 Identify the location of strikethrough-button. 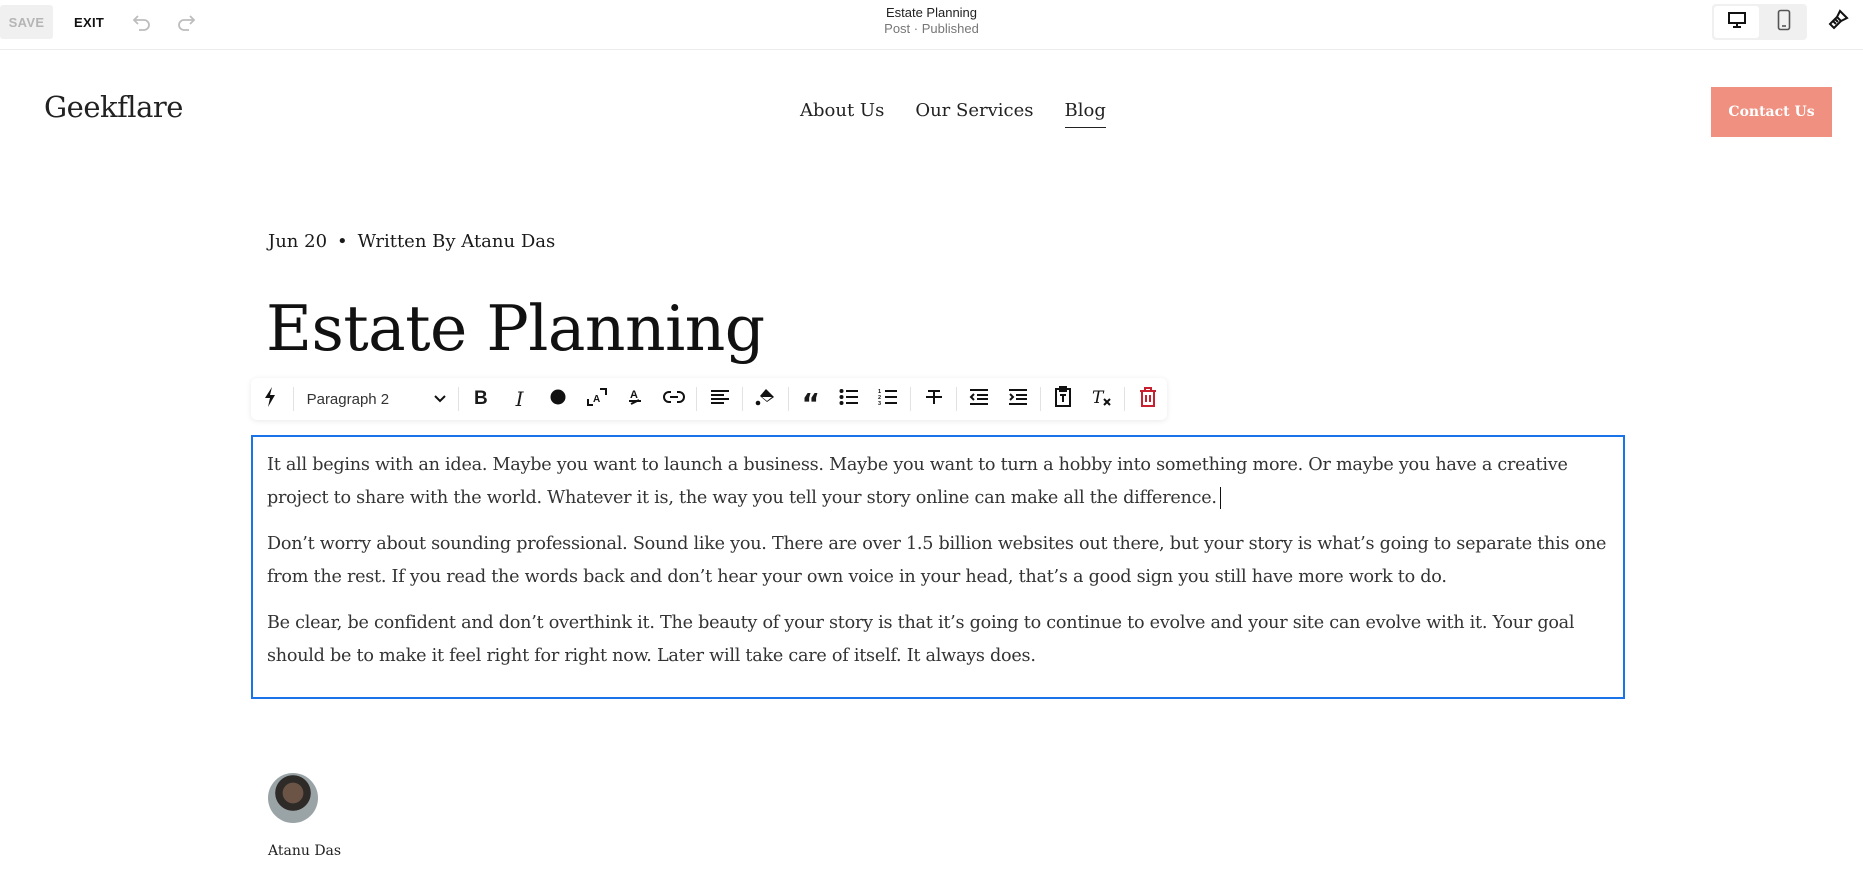
(933, 399).